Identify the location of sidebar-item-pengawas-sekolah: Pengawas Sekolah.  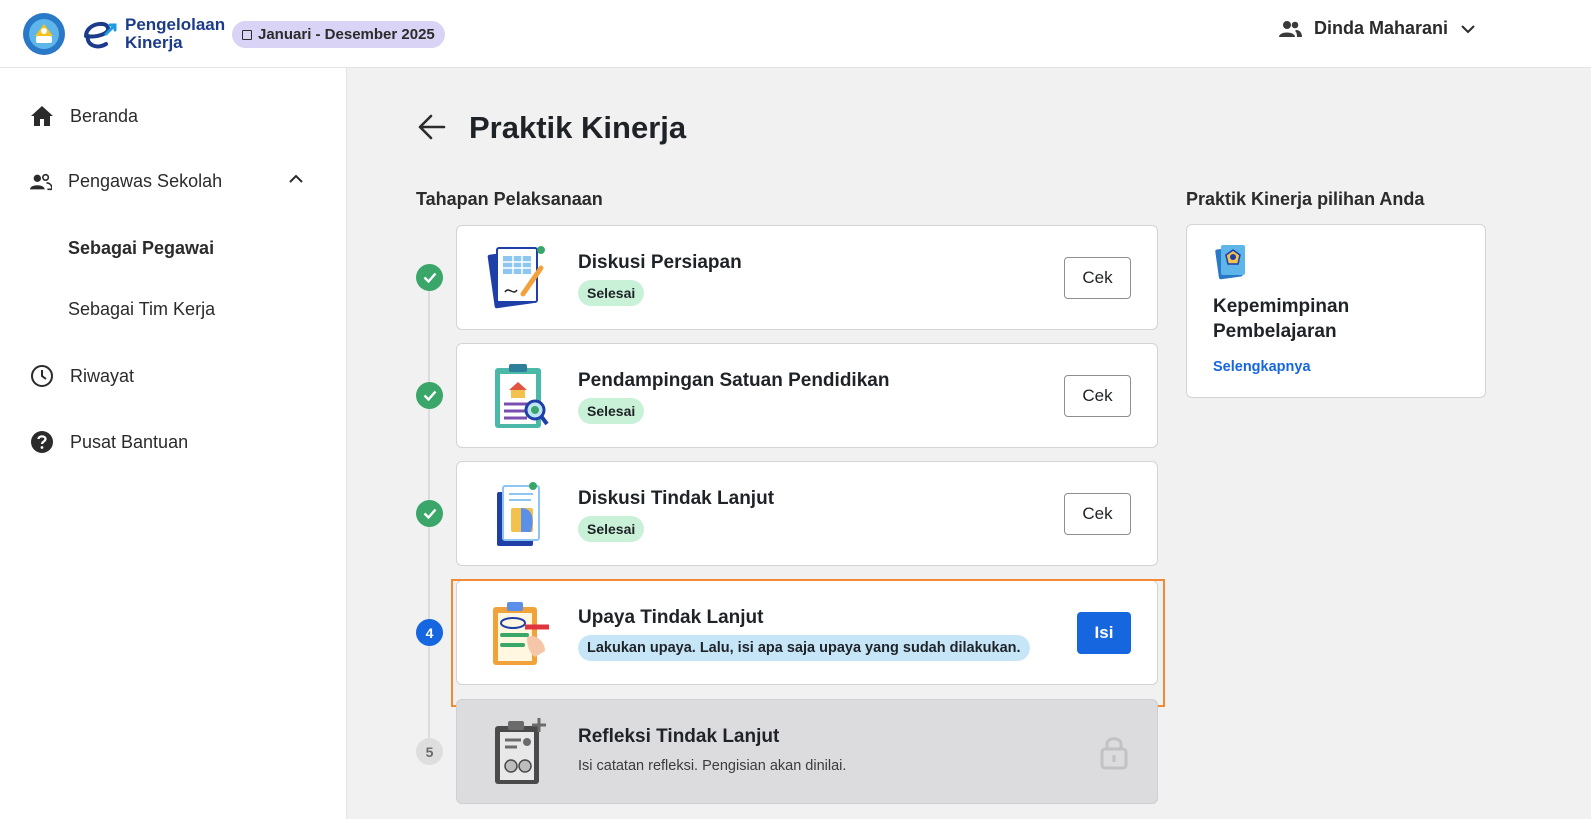
(126, 181).